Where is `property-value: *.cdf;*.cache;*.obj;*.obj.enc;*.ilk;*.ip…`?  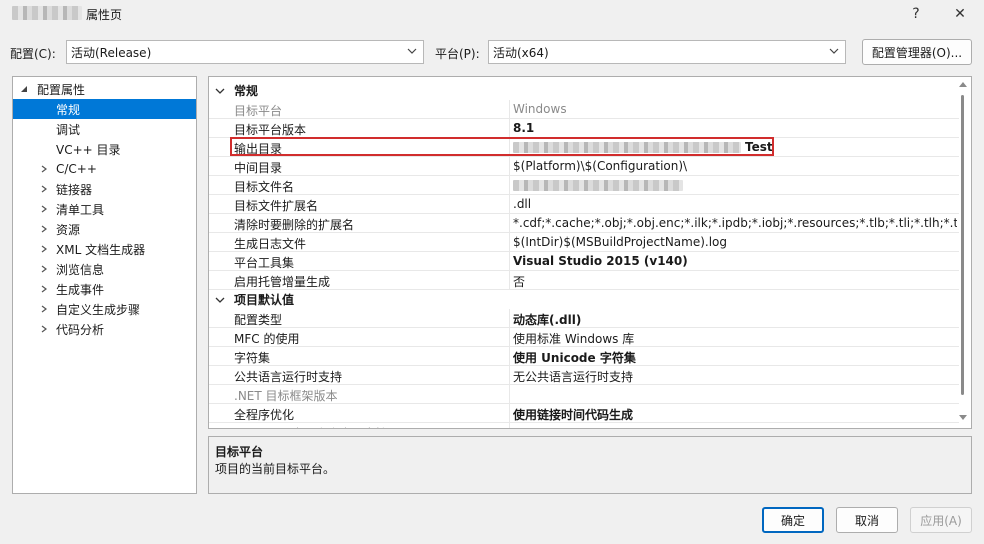 property-value: *.cdf;*.cache;*.obj;*.obj.enc;*.ilk;*.ip… is located at coordinates (735, 223).